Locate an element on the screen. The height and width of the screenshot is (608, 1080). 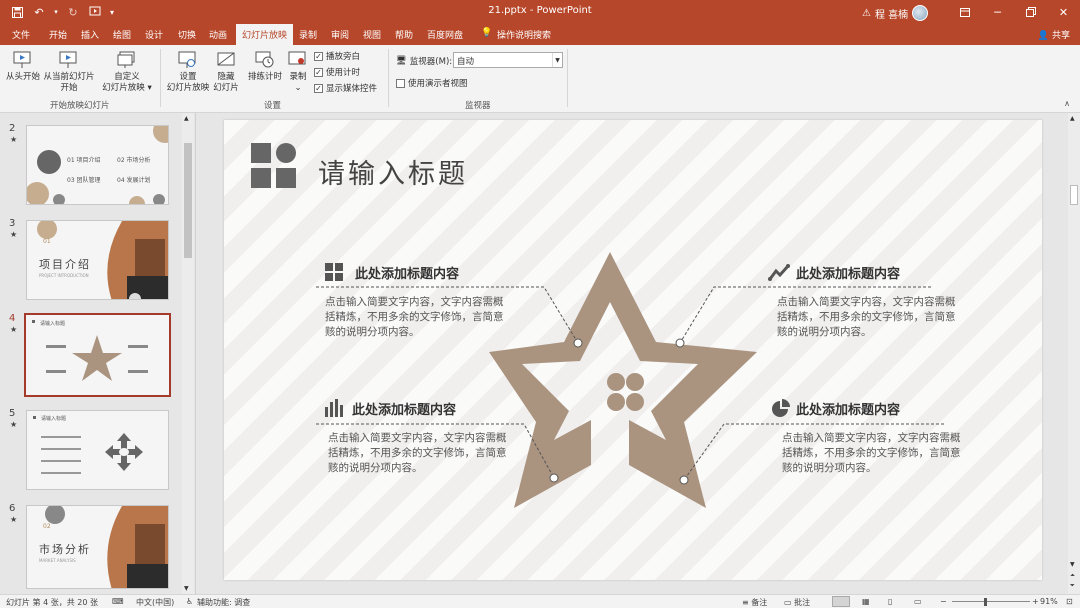
presenter-view-checkbox: 使用演示者视图 is located at coordinates (432, 83).